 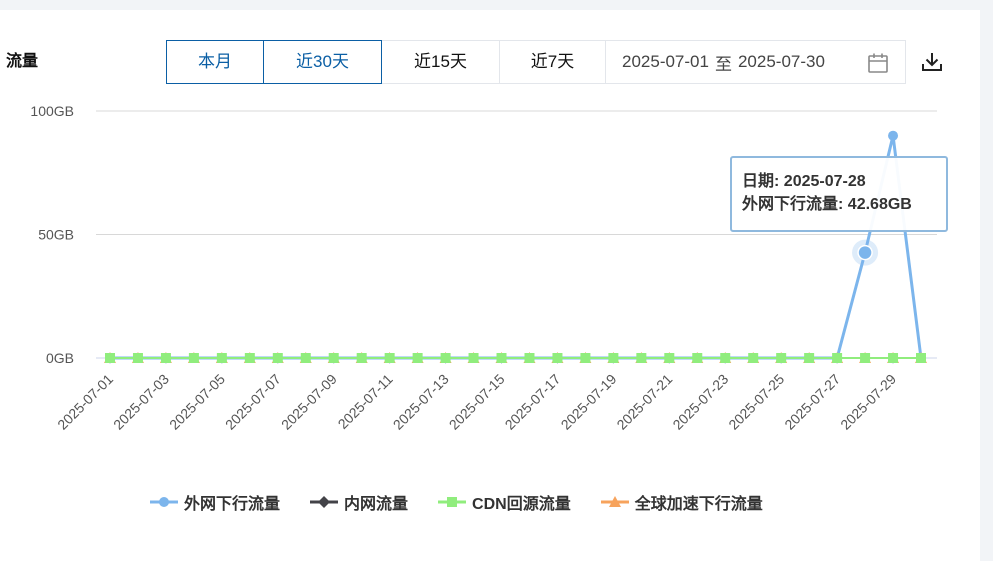 I want to click on legend-item-external-downstream: 外网下行流量, so click(x=215, y=502).